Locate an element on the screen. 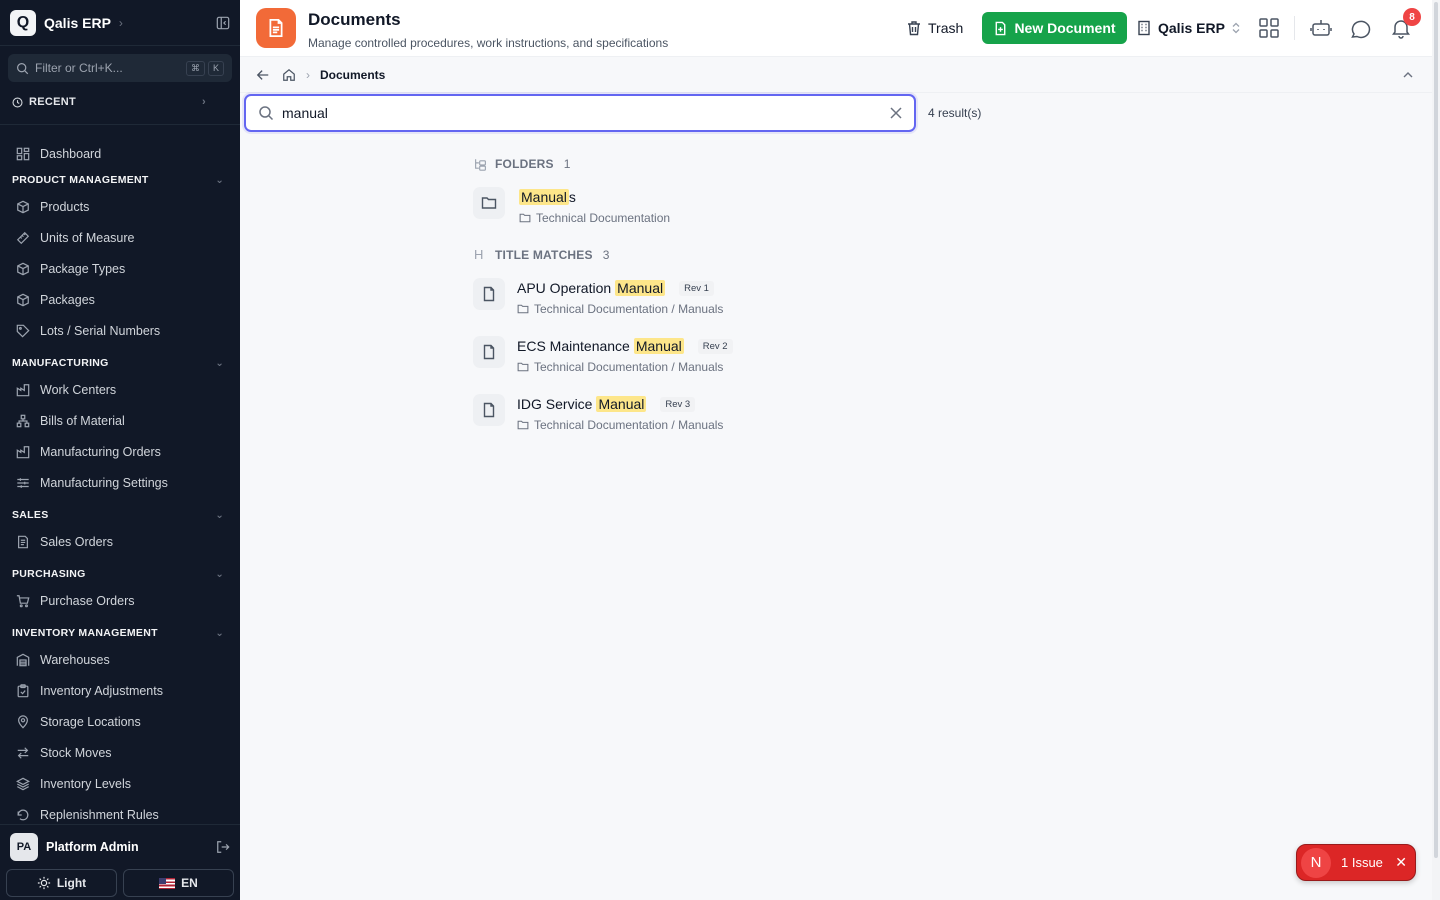 The height and width of the screenshot is (900, 1440). sidebar-item-work-centers: Work Centers is located at coordinates (120, 389).